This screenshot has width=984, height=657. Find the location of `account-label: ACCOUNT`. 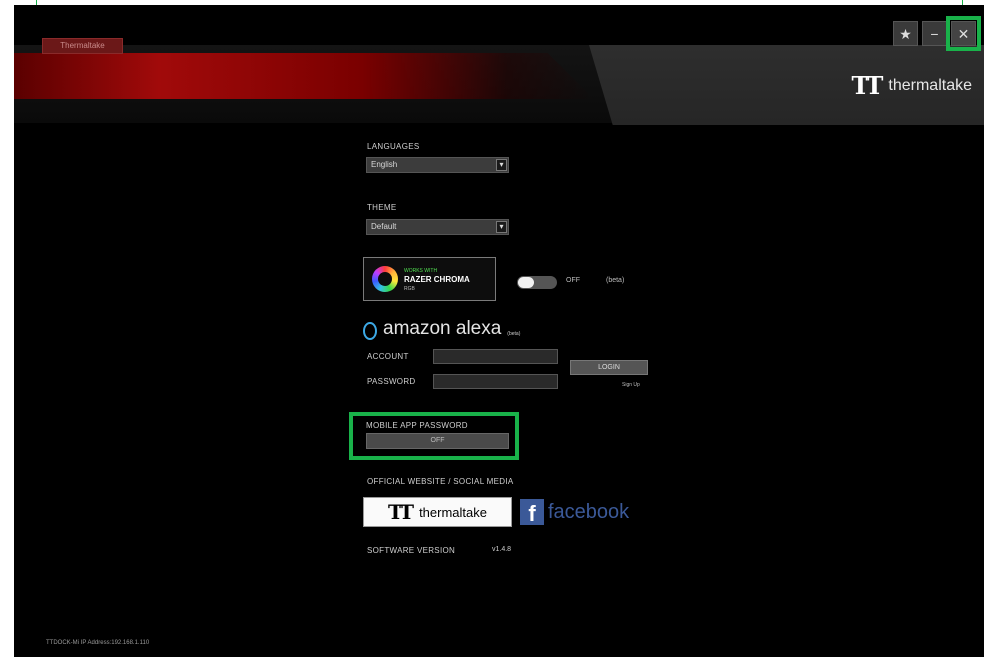

account-label: ACCOUNT is located at coordinates (388, 356).